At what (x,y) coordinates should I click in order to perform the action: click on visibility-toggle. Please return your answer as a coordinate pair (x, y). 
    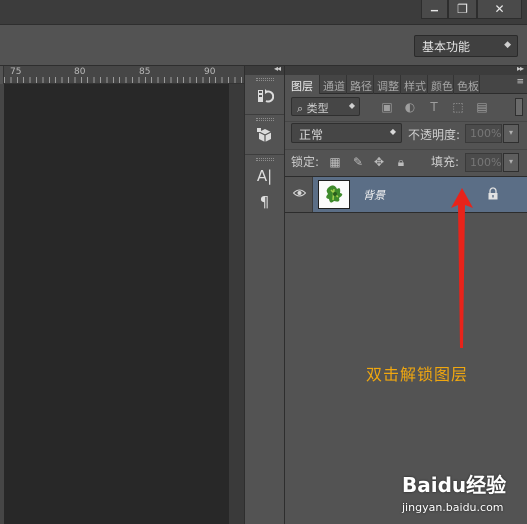
    Looking at the image, I should click on (299, 194).